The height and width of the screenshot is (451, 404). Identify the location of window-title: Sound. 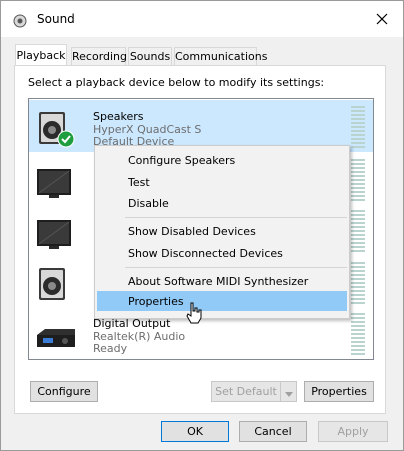
(56, 19).